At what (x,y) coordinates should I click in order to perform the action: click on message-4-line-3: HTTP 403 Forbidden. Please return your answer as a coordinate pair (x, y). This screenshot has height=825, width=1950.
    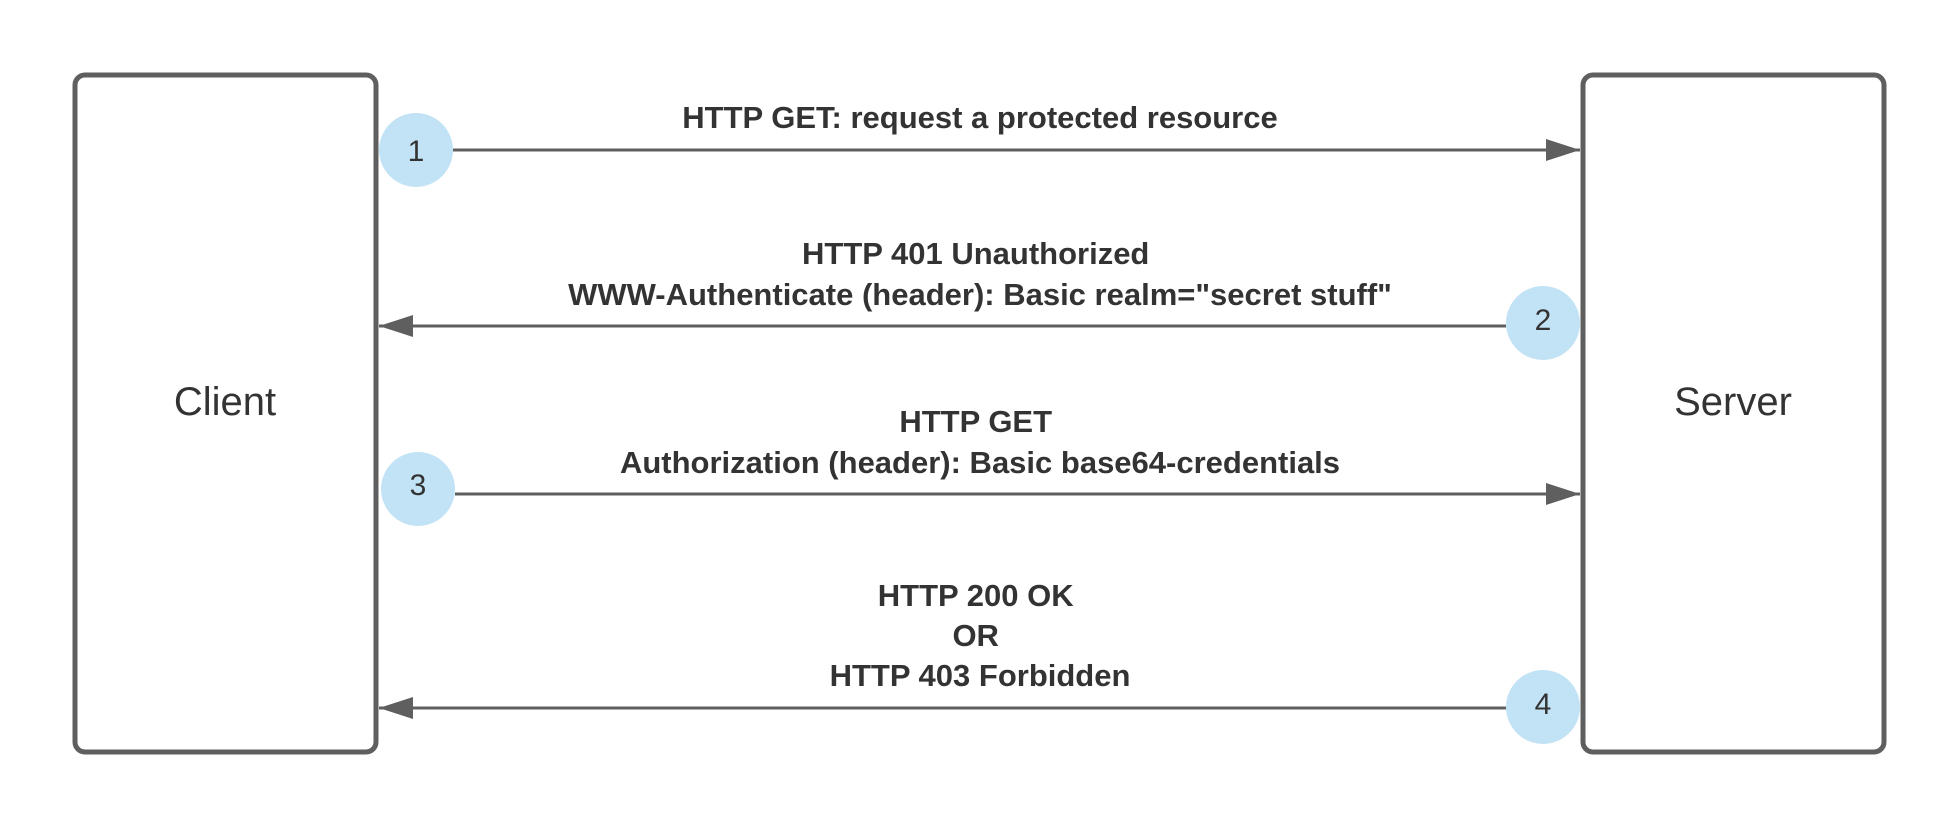
    Looking at the image, I should click on (980, 675).